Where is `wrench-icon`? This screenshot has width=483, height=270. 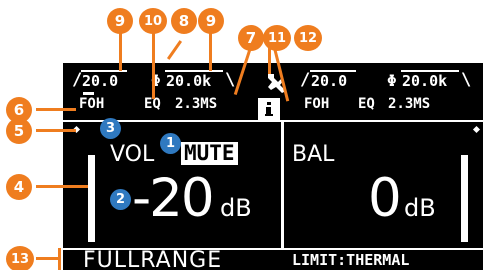
wrench-icon is located at coordinates (275, 82).